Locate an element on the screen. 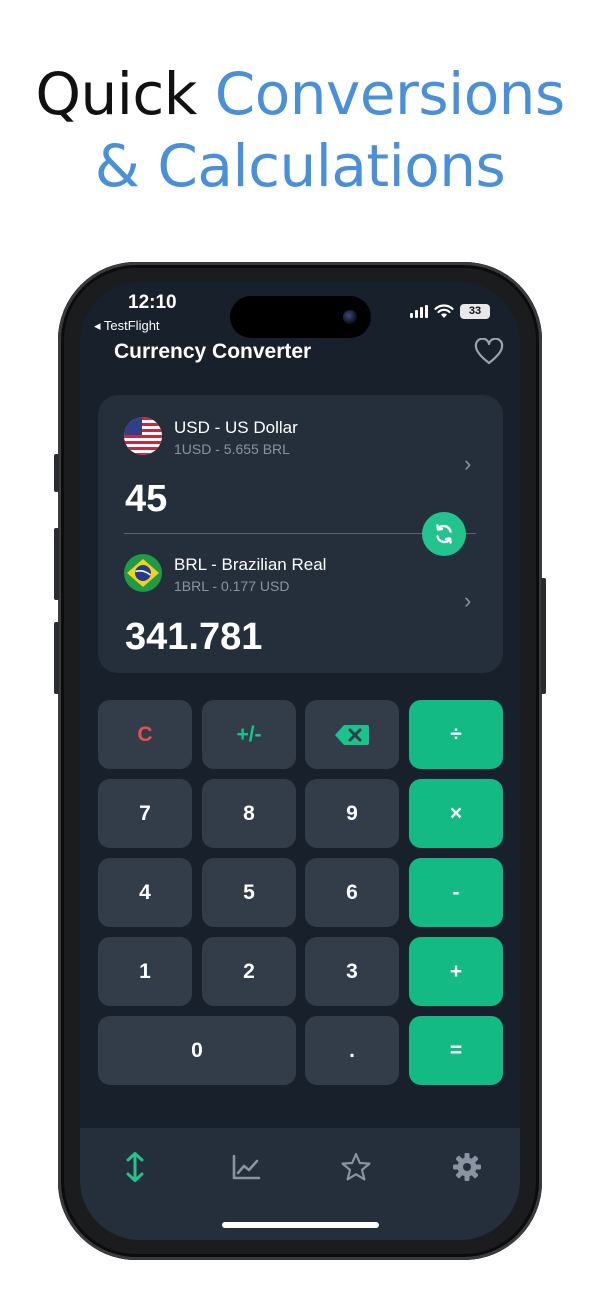 The height and width of the screenshot is (1300, 600). sign-toggle-button: +/- is located at coordinates (249, 734).